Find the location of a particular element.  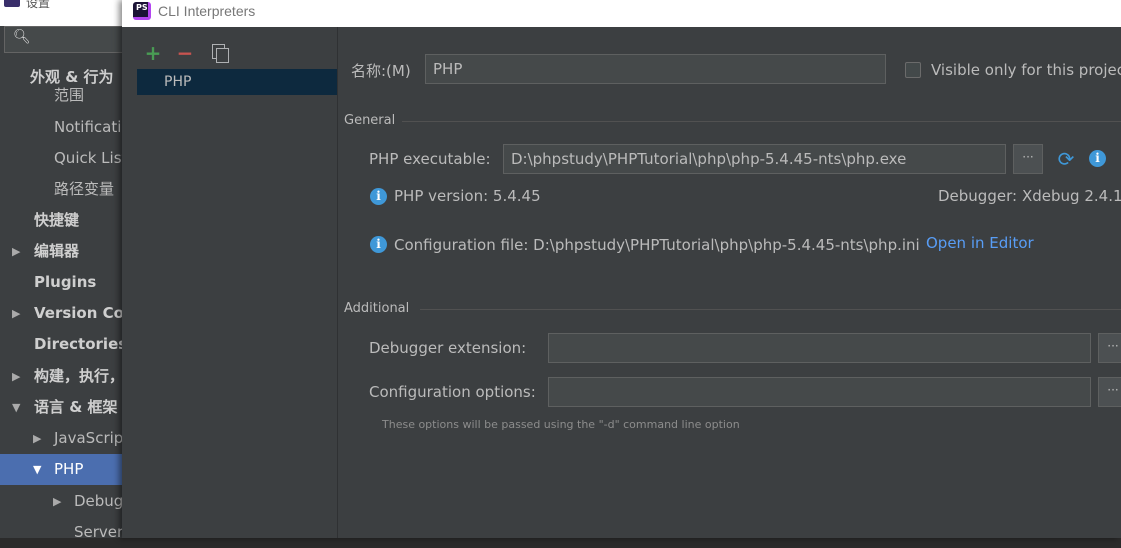

settings-tree-item-label: Debug is located at coordinates (99, 501).